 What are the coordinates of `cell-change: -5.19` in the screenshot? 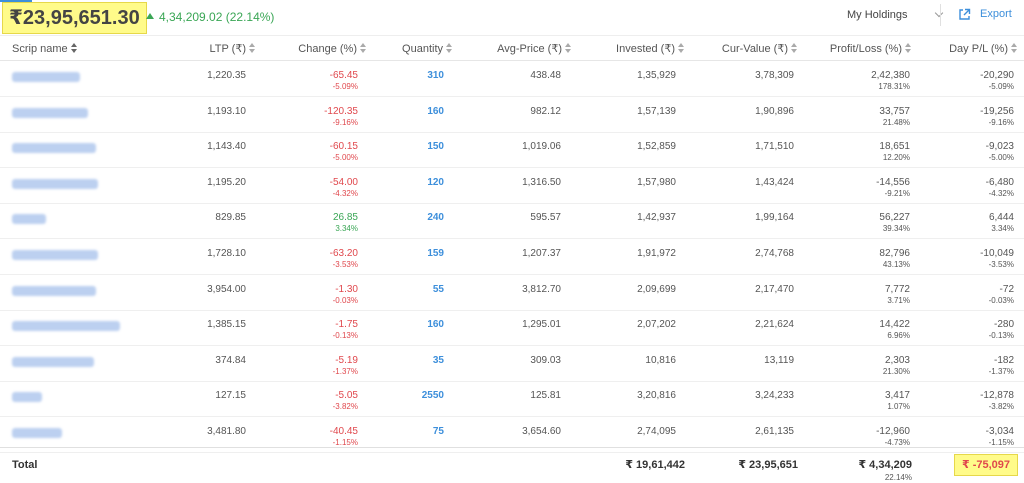 It's located at (346, 360).